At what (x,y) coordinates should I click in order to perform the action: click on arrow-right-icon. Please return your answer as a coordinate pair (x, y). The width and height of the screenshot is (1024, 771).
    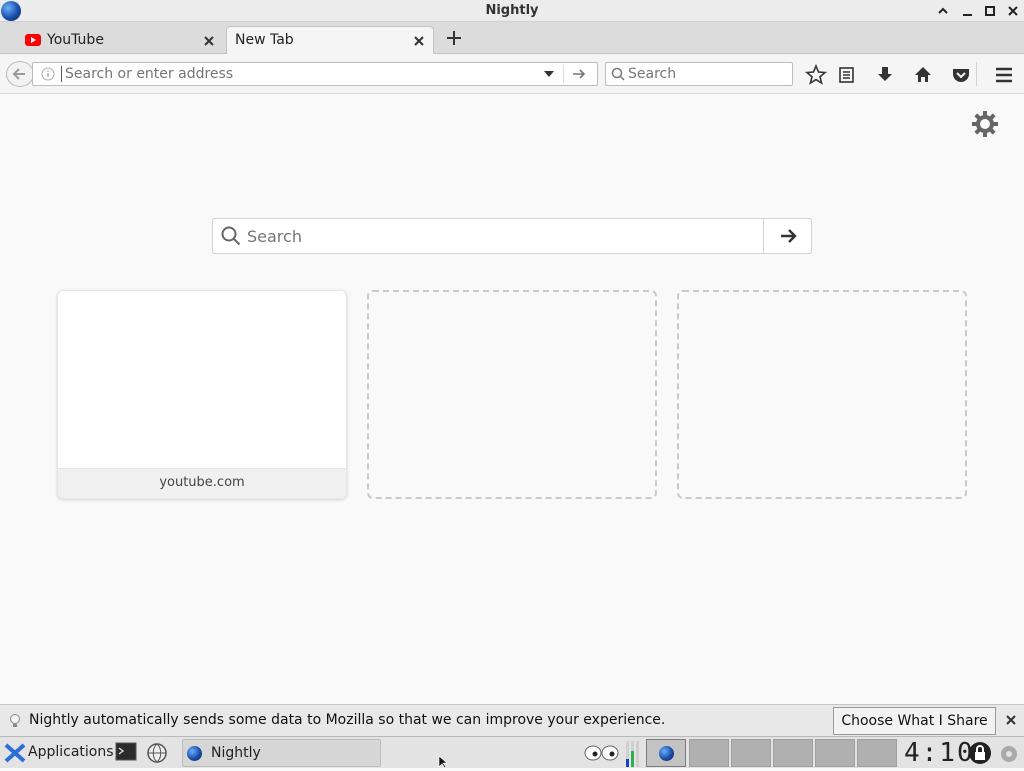
    Looking at the image, I should click on (789, 236).